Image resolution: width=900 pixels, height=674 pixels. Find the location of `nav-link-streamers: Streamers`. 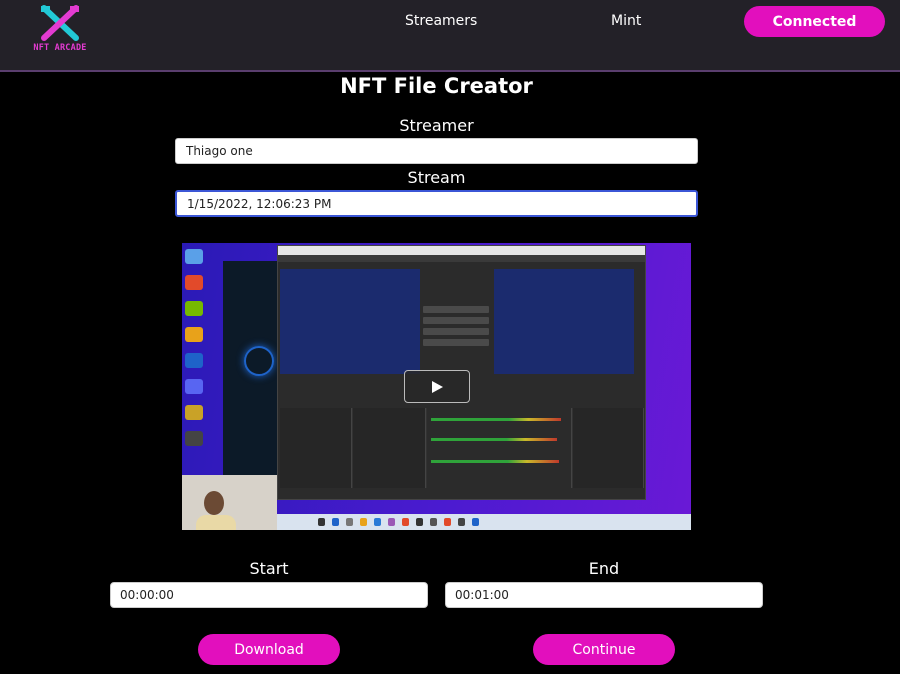

nav-link-streamers: Streamers is located at coordinates (441, 21).